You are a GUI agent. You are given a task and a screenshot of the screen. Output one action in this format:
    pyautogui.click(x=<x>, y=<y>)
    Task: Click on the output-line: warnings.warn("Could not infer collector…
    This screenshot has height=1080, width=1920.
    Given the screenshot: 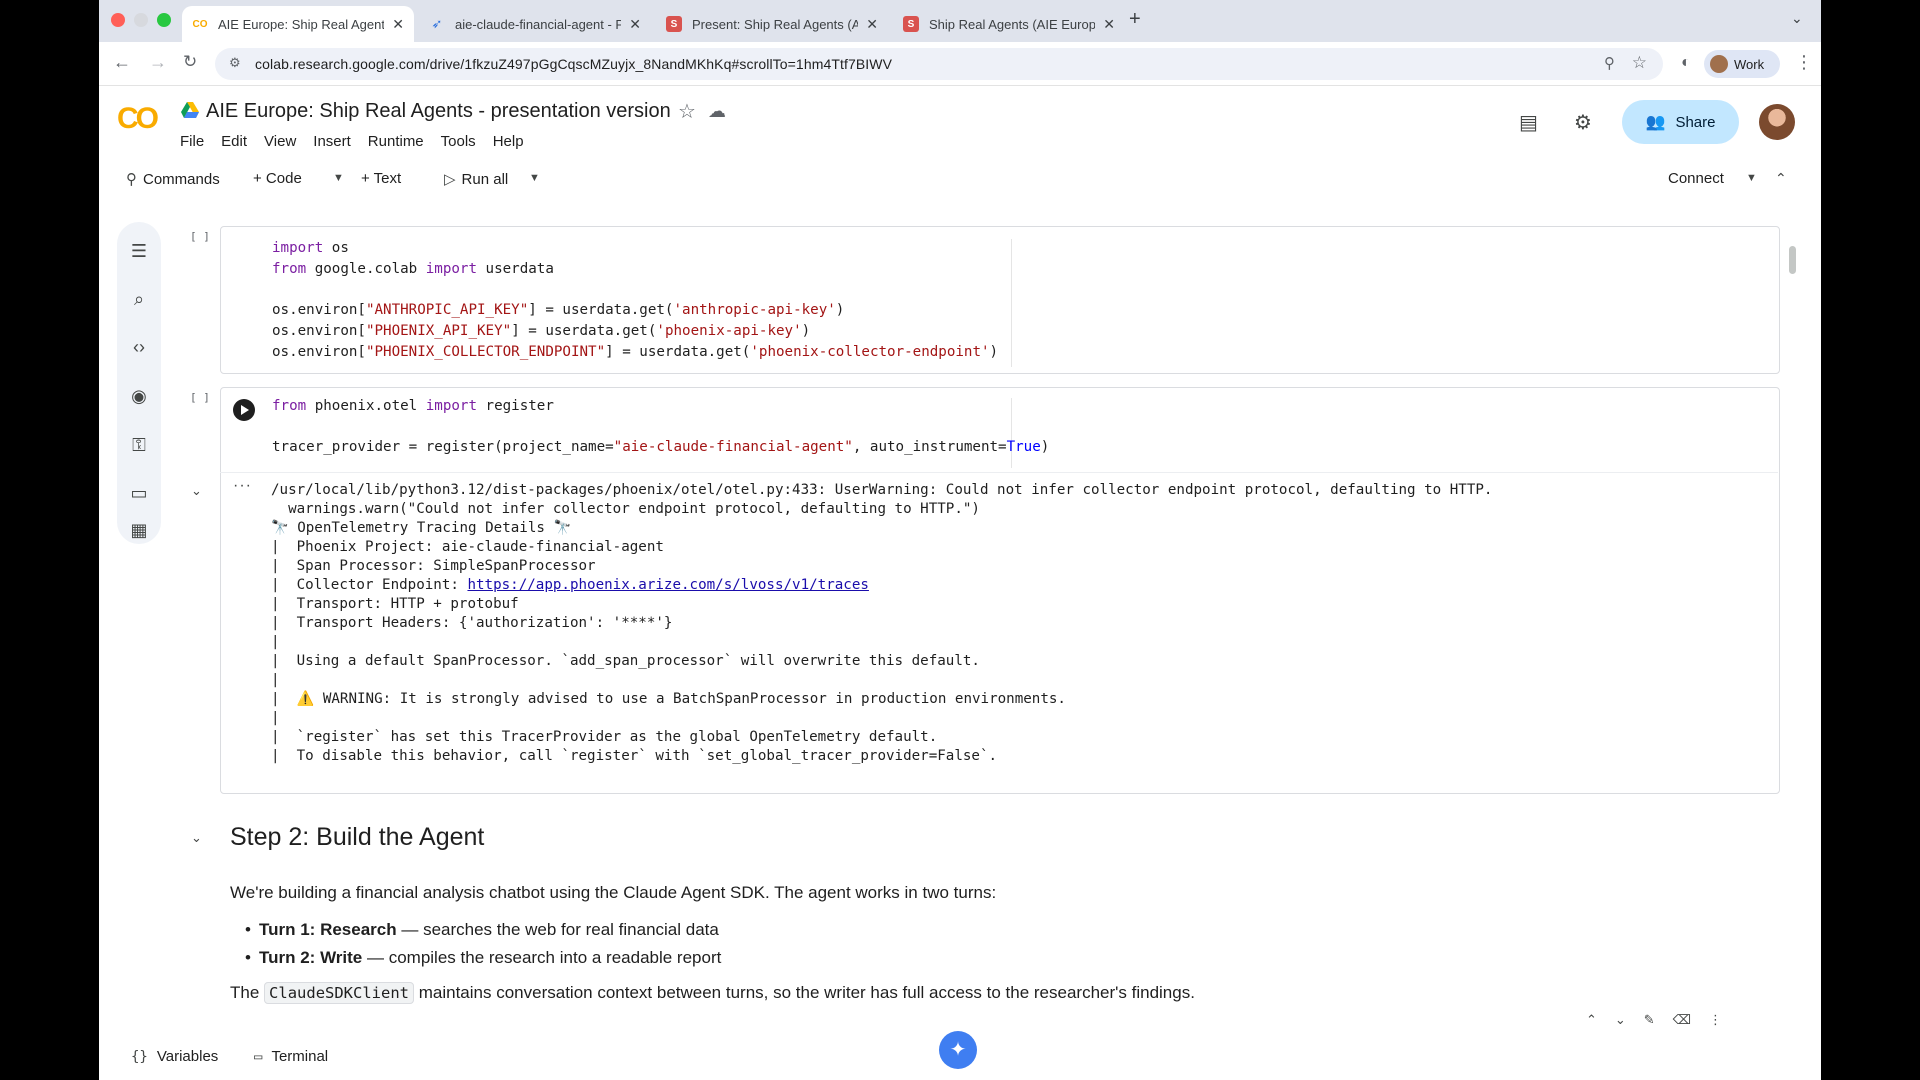 What is the action you would take?
    pyautogui.click(x=625, y=509)
    